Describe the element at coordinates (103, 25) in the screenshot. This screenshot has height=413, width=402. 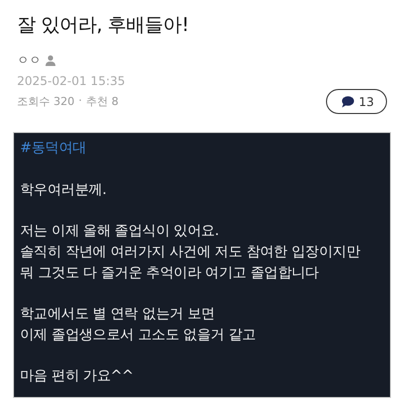
I see `post-title: 잘 있어라, 후배들아!` at that location.